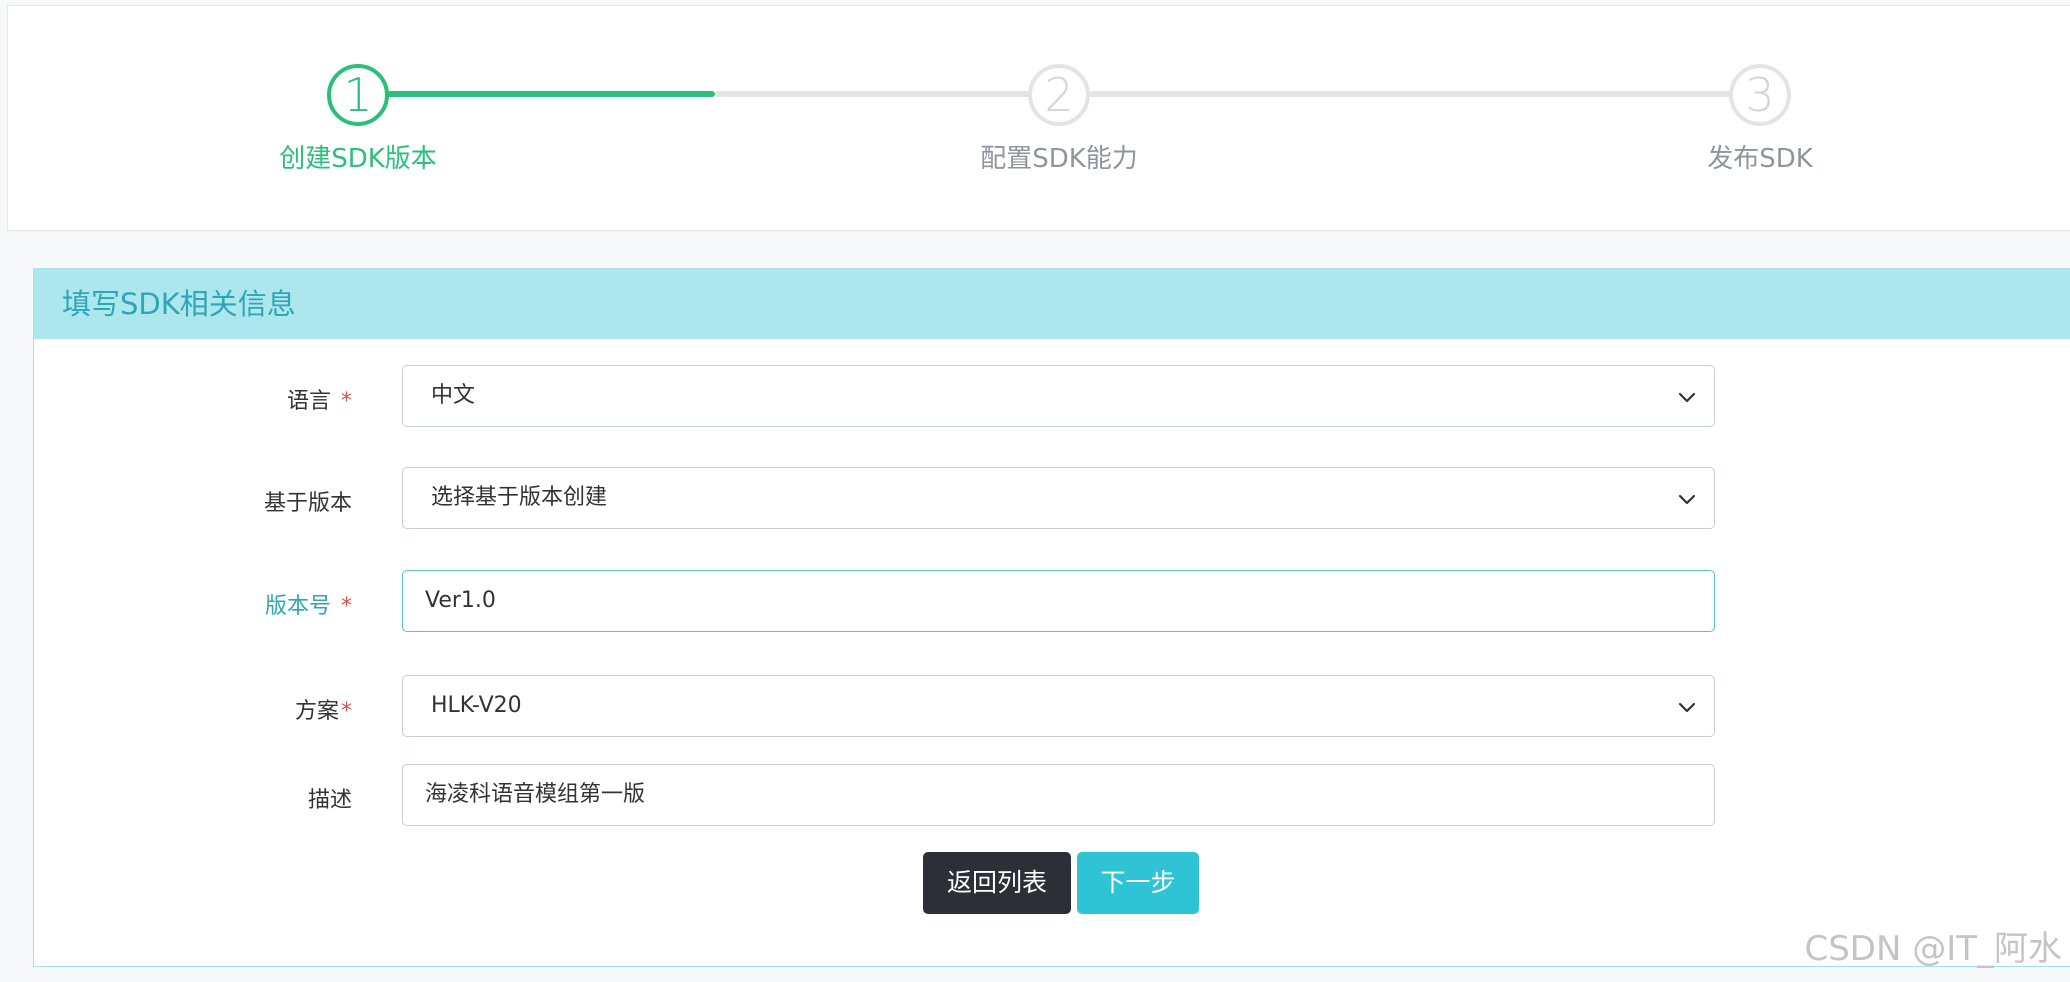 This screenshot has width=2070, height=982. I want to click on language-select: 中文, so click(1058, 396).